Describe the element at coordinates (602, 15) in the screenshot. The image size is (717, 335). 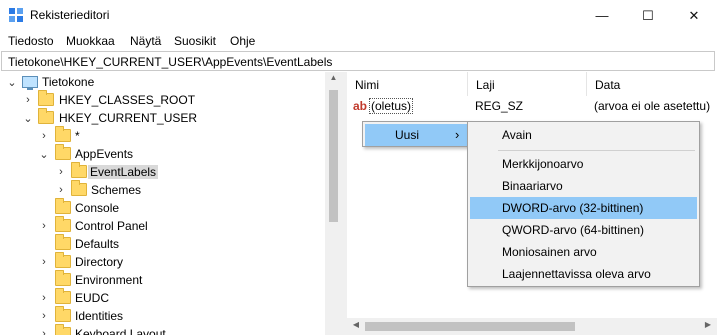
I see `minimize-button: —` at that location.